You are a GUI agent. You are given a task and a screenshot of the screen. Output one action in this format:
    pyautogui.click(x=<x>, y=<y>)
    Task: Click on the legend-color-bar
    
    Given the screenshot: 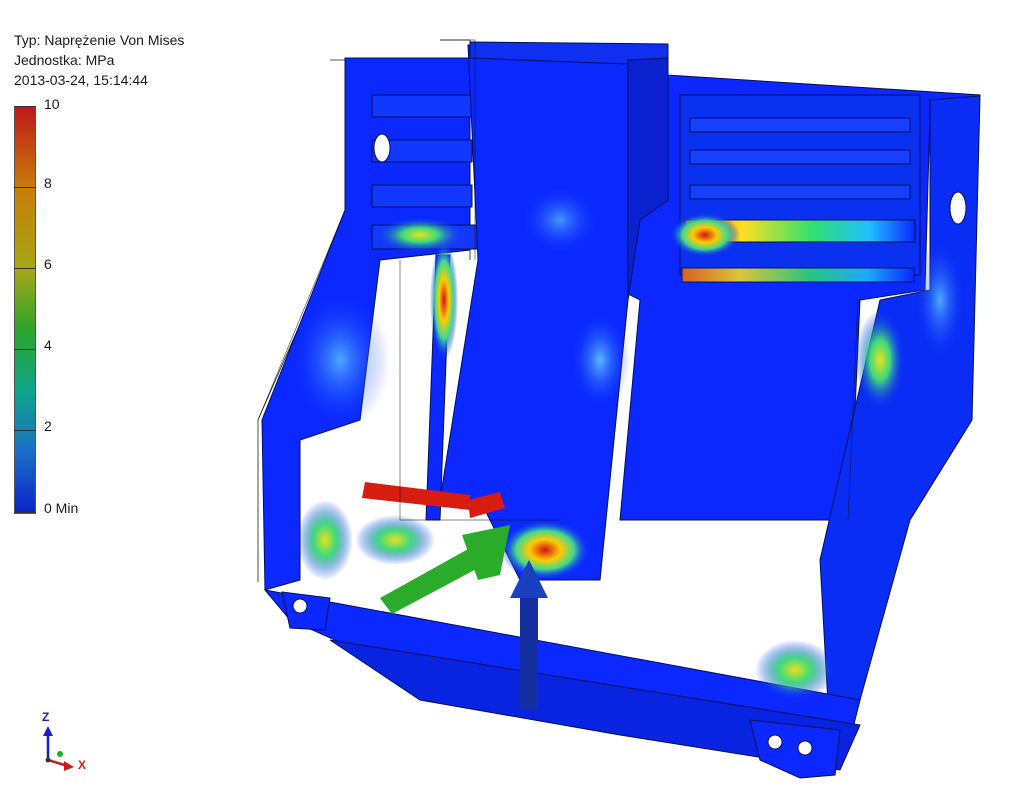 What is the action you would take?
    pyautogui.click(x=25, y=310)
    